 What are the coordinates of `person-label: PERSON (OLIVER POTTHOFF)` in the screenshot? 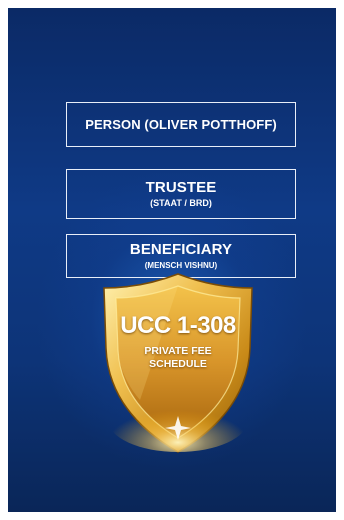 It's located at (181, 124).